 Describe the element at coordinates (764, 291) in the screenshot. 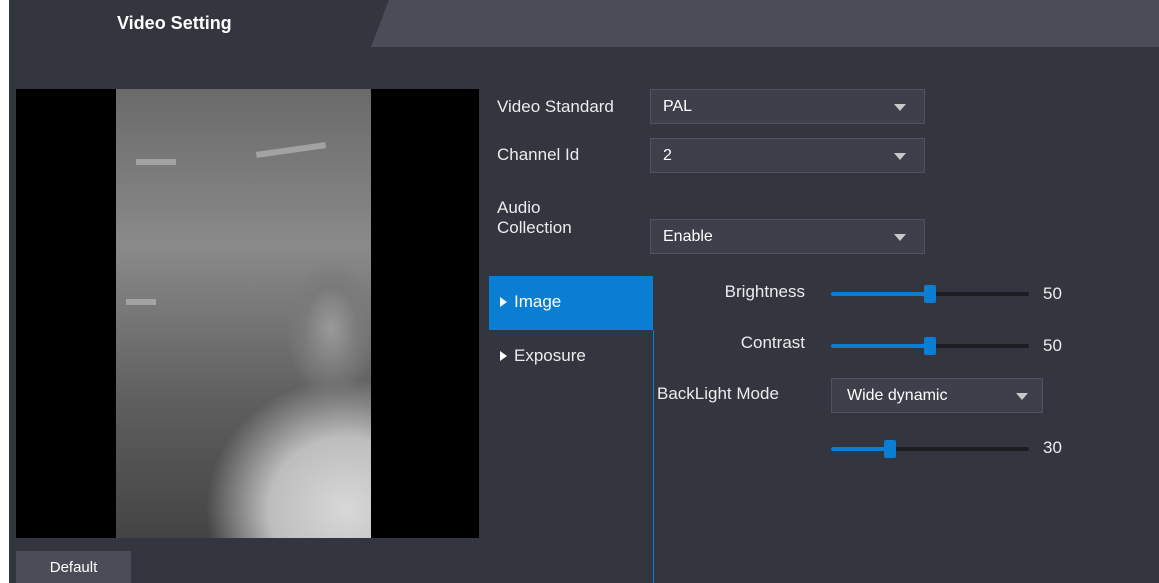

I see `brightness-label: Brightness` at that location.